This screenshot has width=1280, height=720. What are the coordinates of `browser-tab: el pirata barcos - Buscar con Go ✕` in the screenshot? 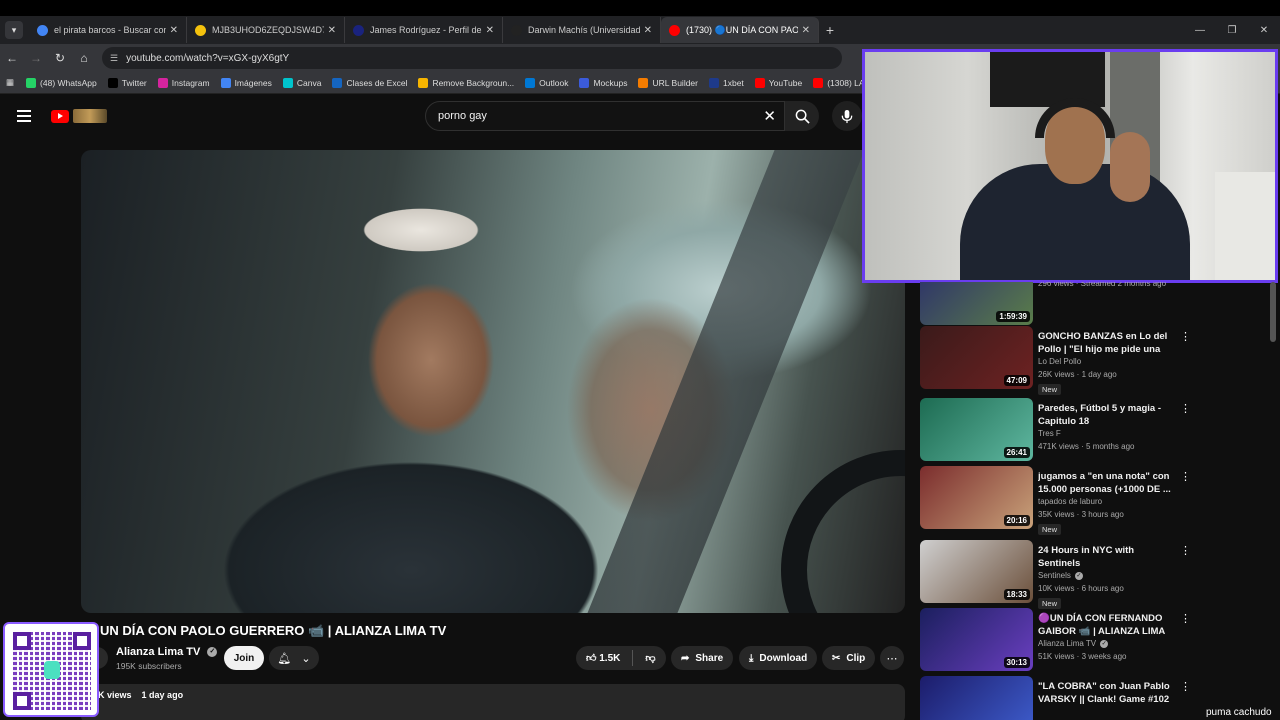 It's located at (108, 30).